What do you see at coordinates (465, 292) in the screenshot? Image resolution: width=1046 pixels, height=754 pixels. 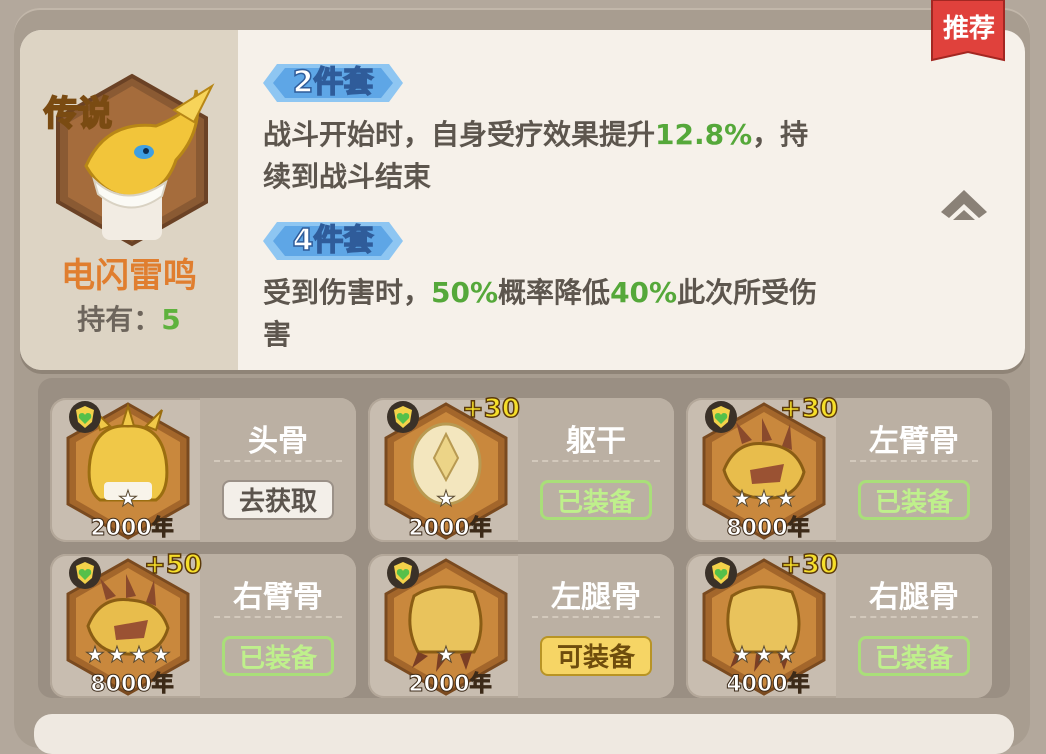 I see `four-piece-chance: 50%` at bounding box center [465, 292].